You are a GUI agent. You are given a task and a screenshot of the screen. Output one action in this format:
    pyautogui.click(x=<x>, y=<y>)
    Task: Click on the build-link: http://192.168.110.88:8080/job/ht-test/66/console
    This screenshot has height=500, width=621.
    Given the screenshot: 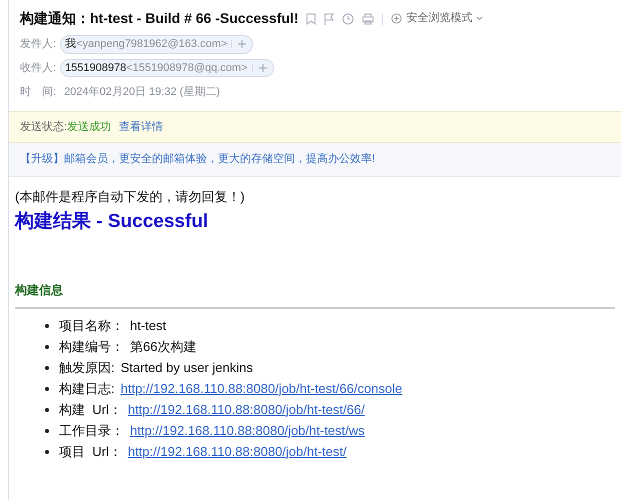 What is the action you would take?
    pyautogui.click(x=261, y=388)
    